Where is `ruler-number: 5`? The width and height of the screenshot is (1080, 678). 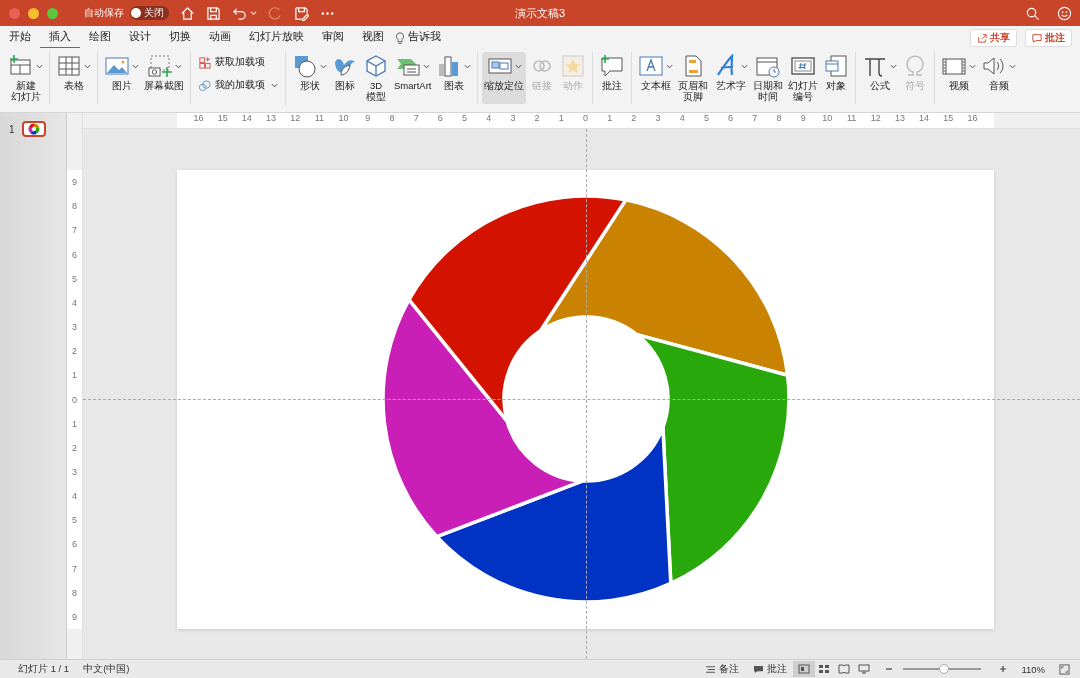
ruler-number: 5 is located at coordinates (706, 119).